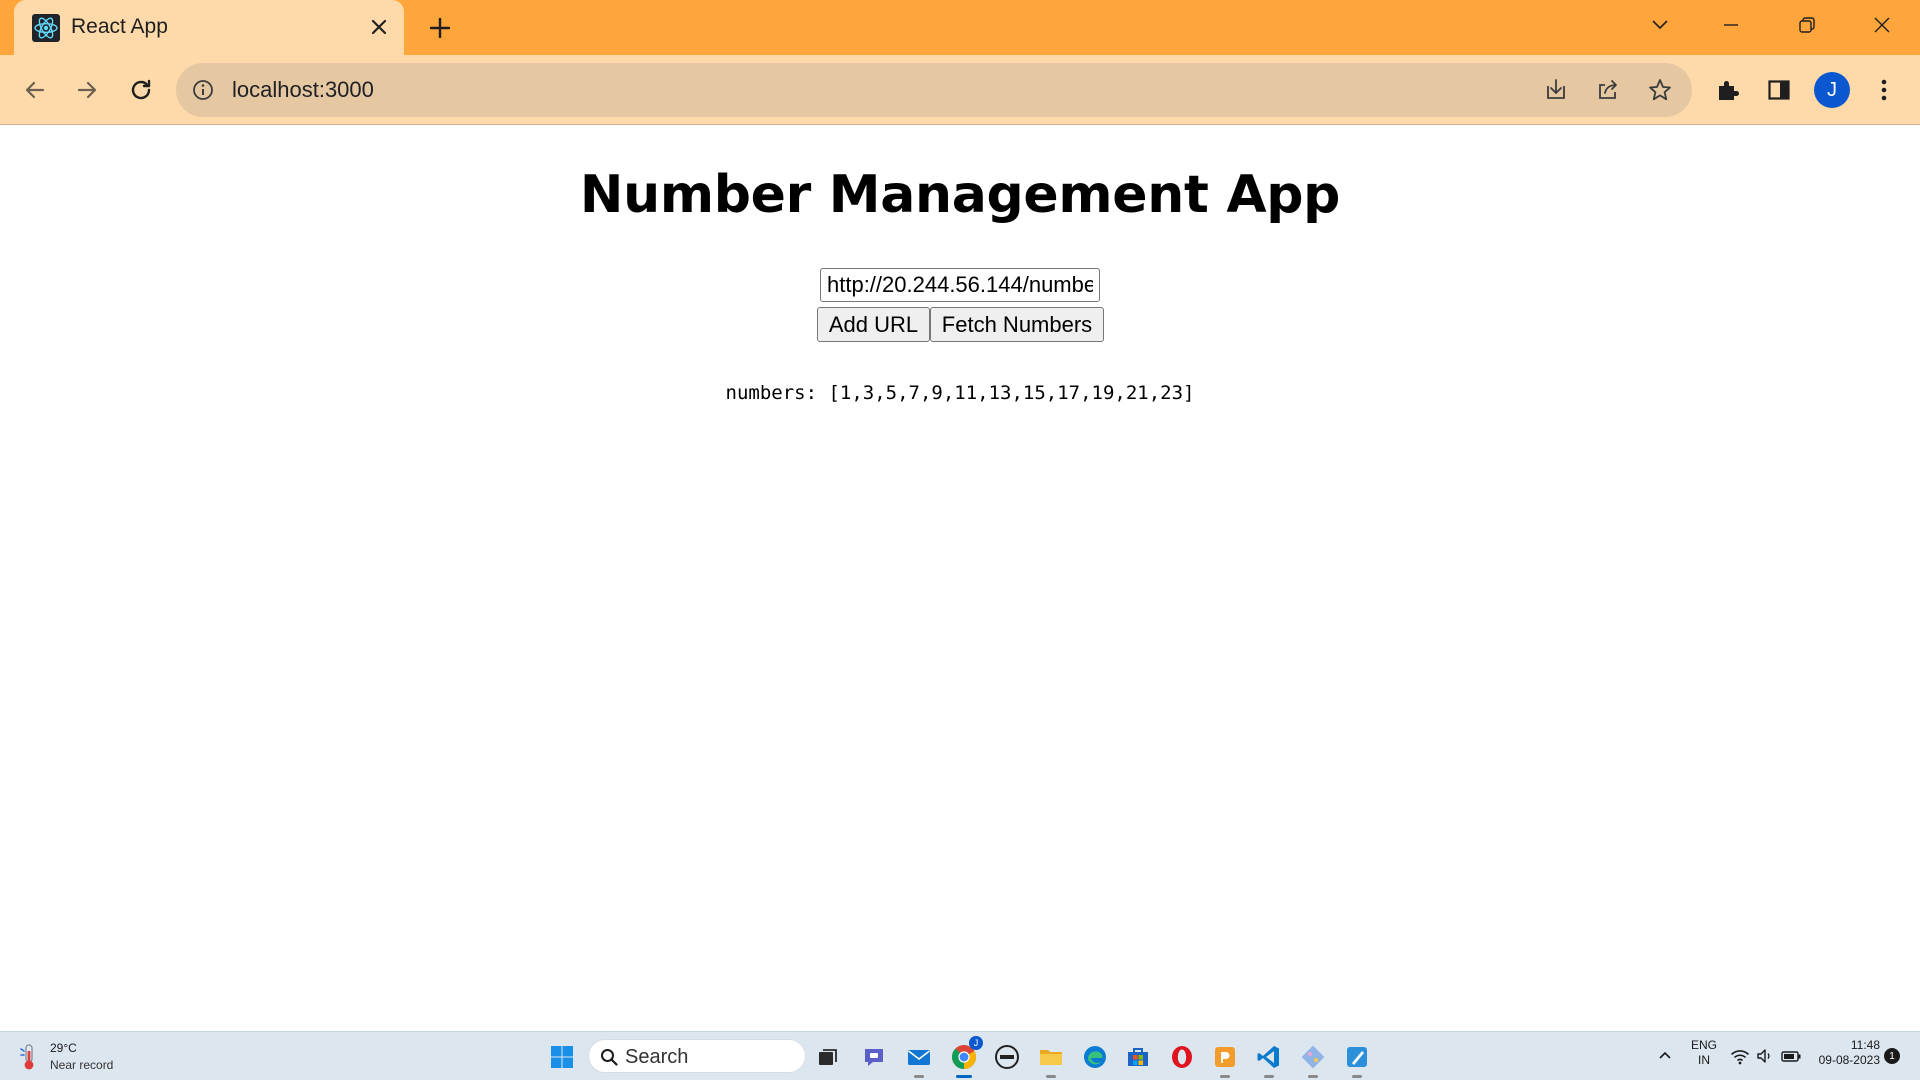  What do you see at coordinates (934, 90) in the screenshot?
I see `address-bar: localhost:3000` at bounding box center [934, 90].